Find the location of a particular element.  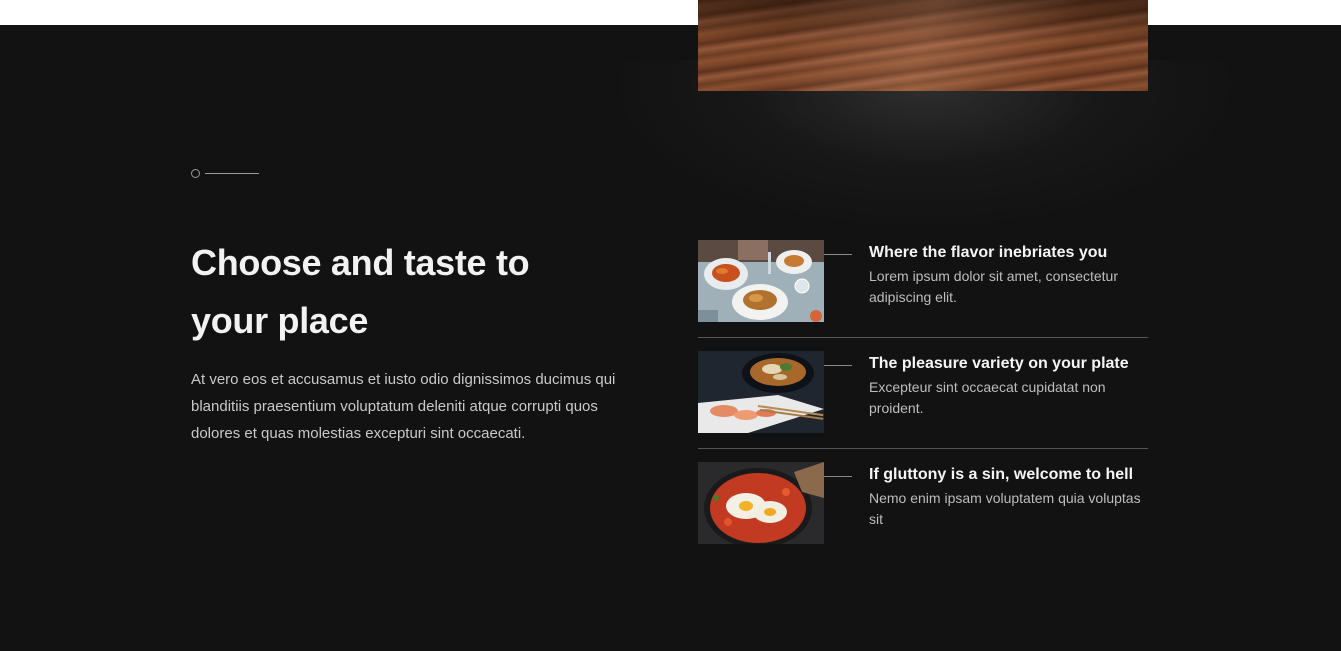

feature-image-shakshuka-pan is located at coordinates (761, 503).